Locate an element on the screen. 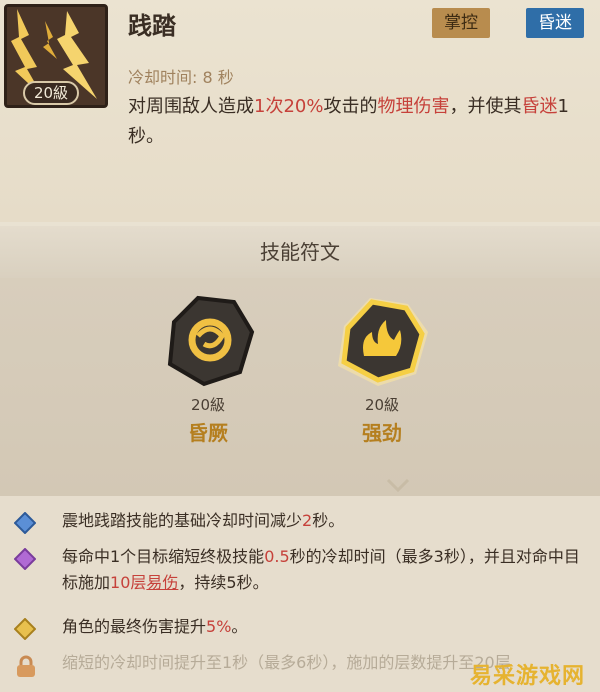  purple-diamond-icon is located at coordinates (25, 559).